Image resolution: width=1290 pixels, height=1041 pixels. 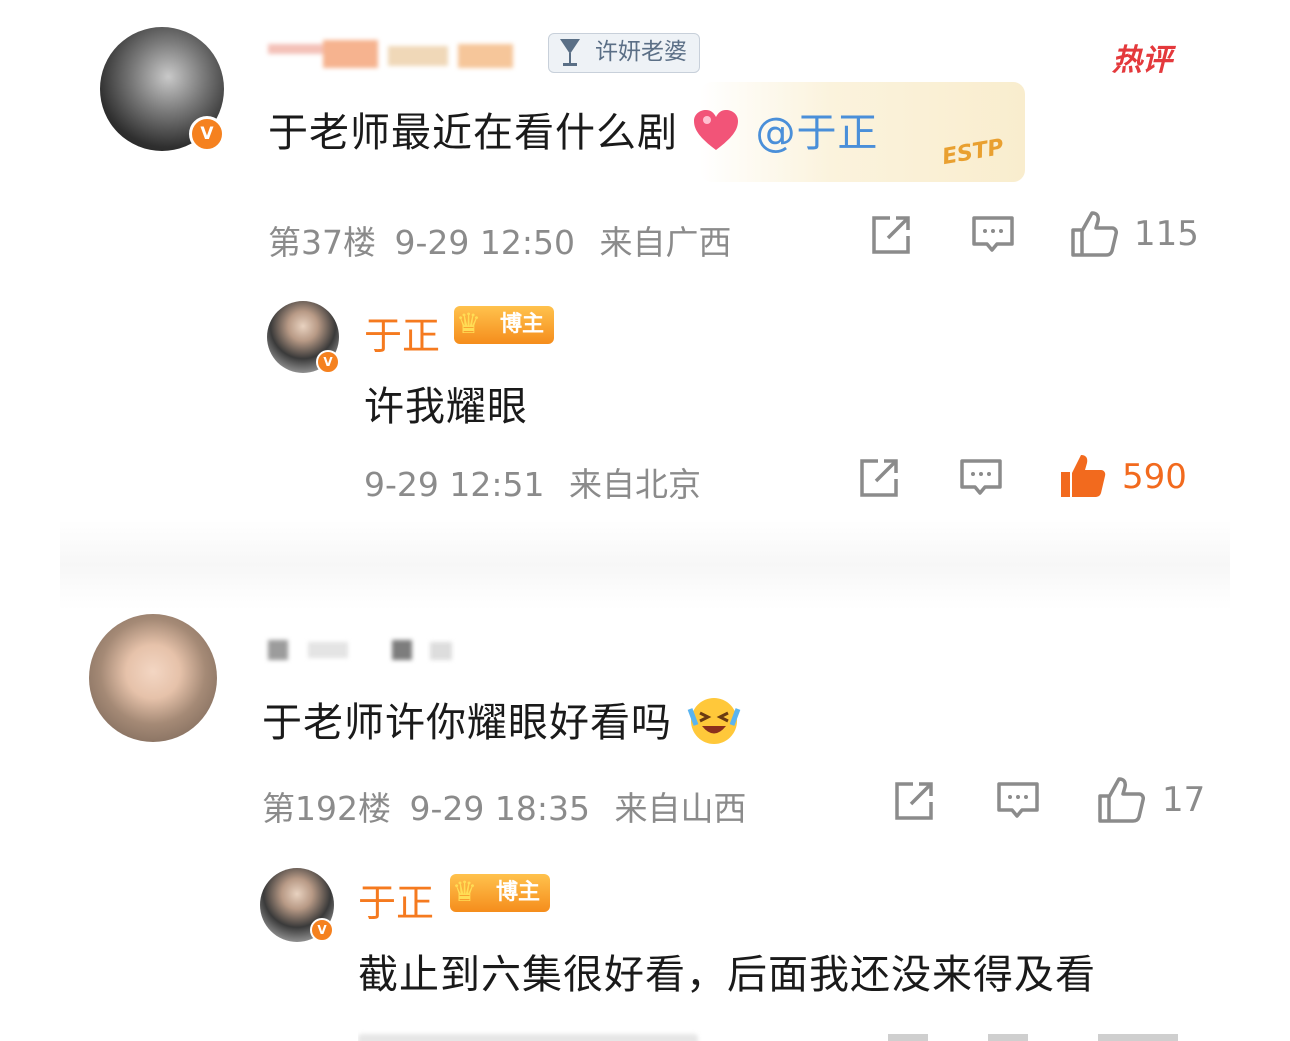 I want to click on comment-text-row: 于老师许你耀眼好看吗, so click(x=502, y=722).